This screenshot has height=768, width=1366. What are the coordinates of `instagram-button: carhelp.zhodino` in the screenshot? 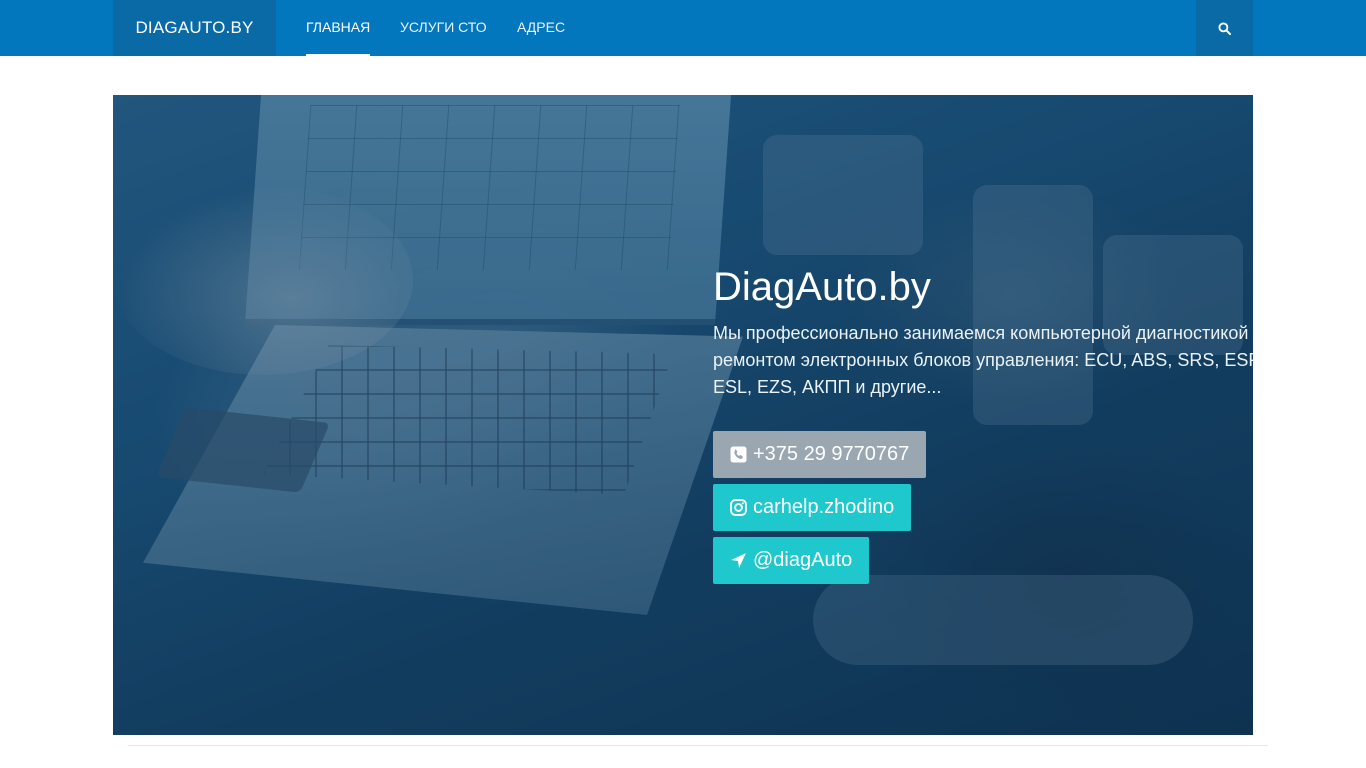 It's located at (812, 507).